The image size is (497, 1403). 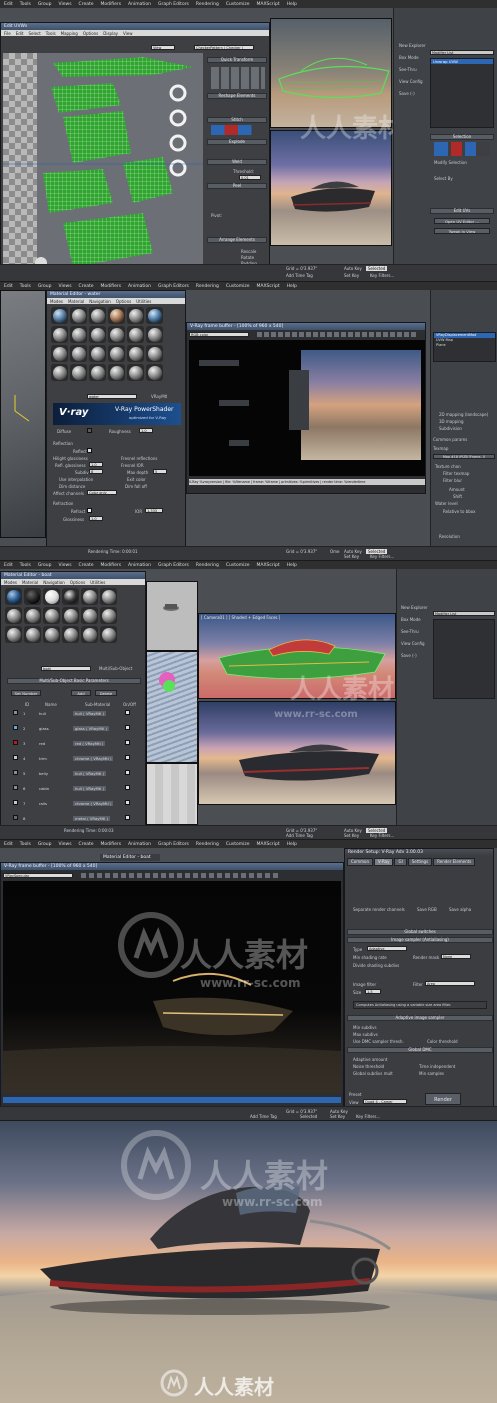 I want to click on menu-help-2: Help, so click(x=292, y=286).